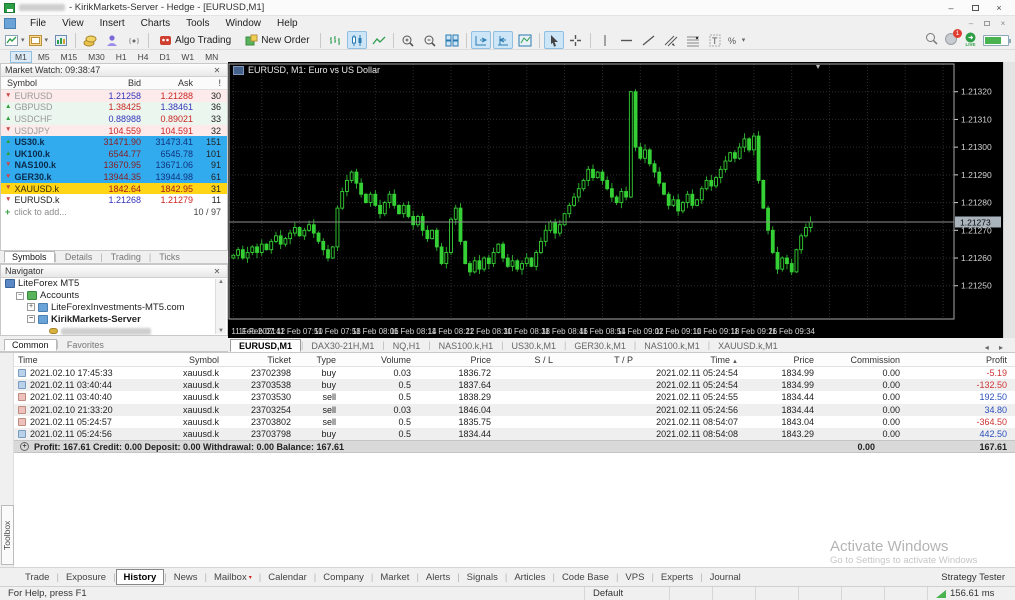 The width and height of the screenshot is (1015, 600). What do you see at coordinates (525, 40) in the screenshot?
I see `indicators-button` at bounding box center [525, 40].